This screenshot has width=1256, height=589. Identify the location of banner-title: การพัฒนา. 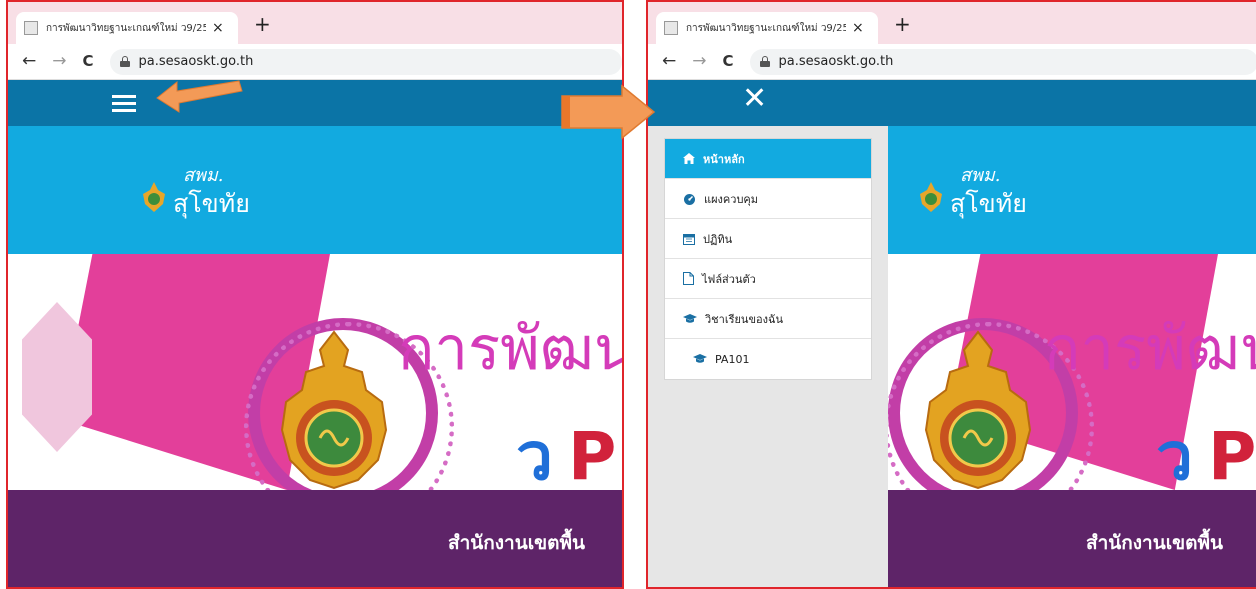
(510, 349).